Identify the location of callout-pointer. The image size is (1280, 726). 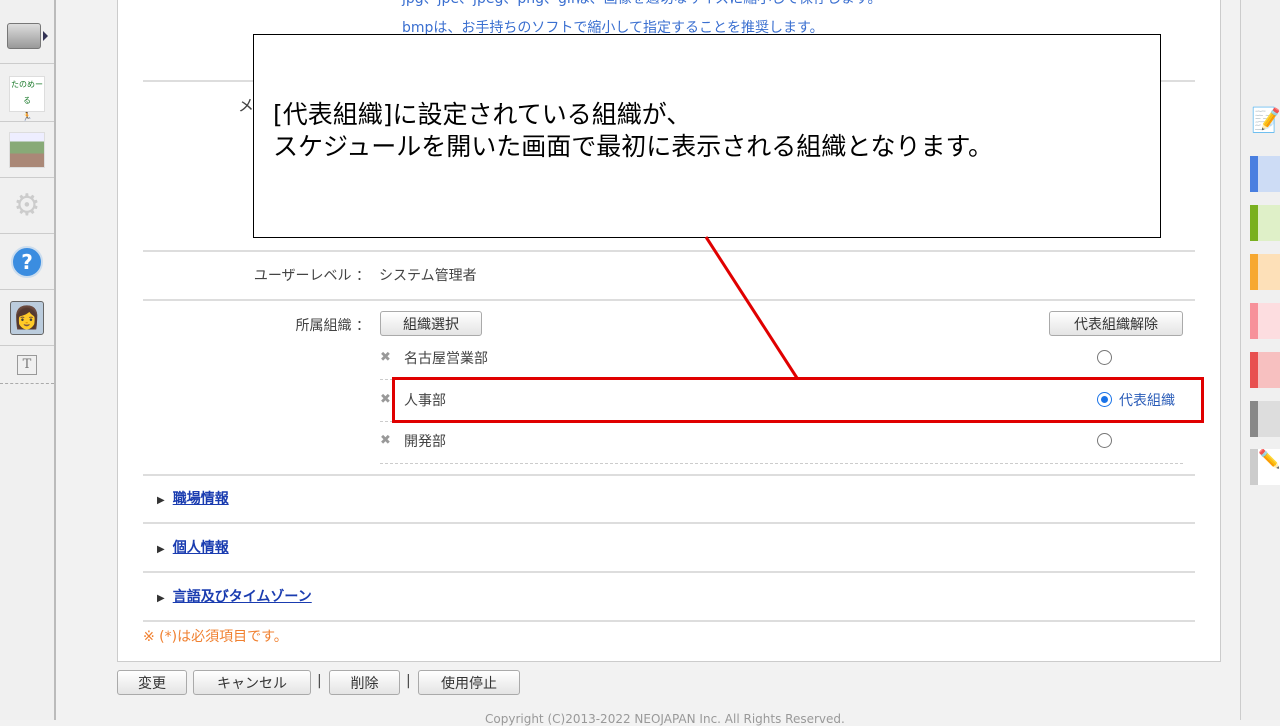
(751, 307).